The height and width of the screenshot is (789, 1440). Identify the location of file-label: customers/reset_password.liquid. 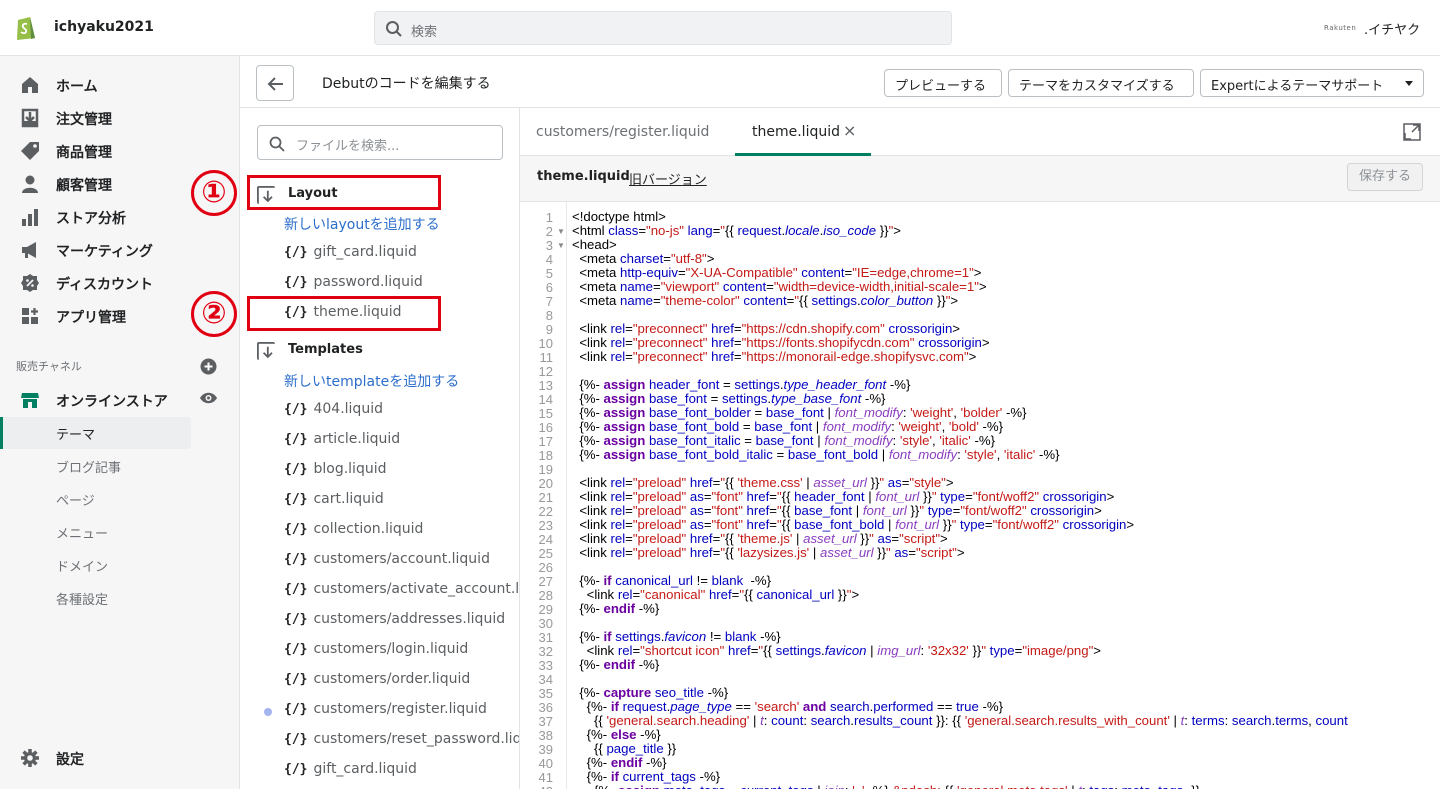
(416, 739).